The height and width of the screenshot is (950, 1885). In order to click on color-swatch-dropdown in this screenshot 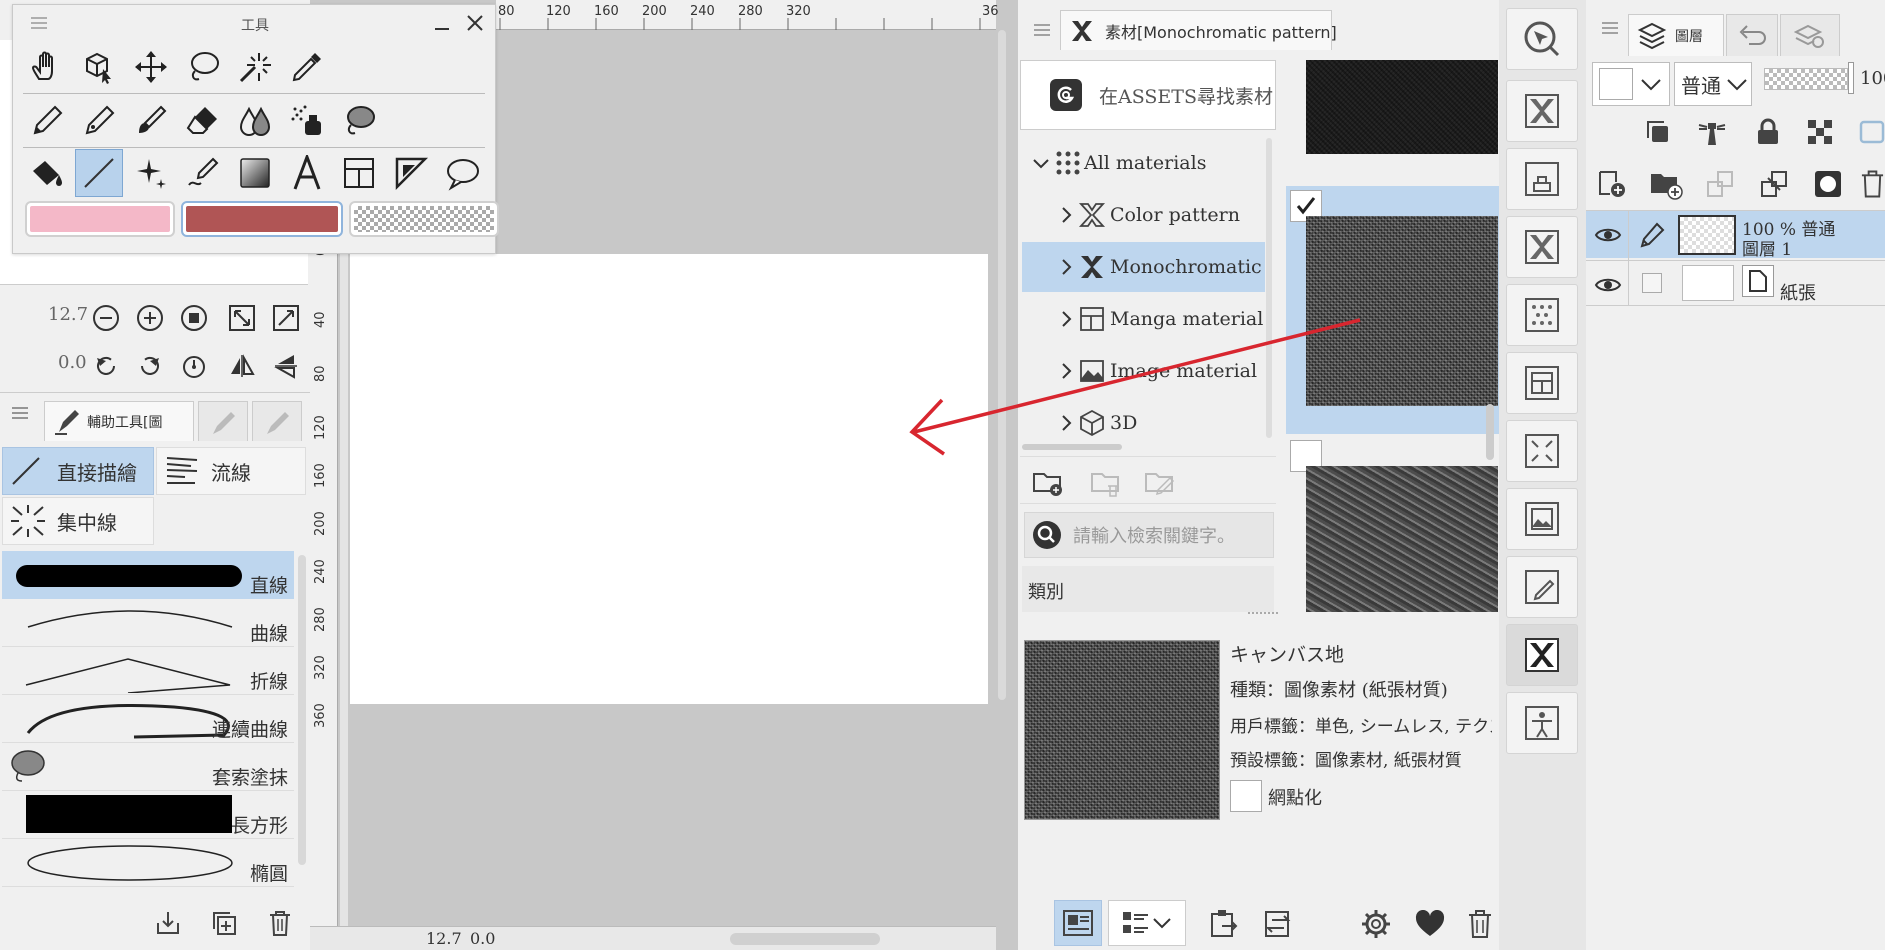, I will do `click(1631, 84)`.